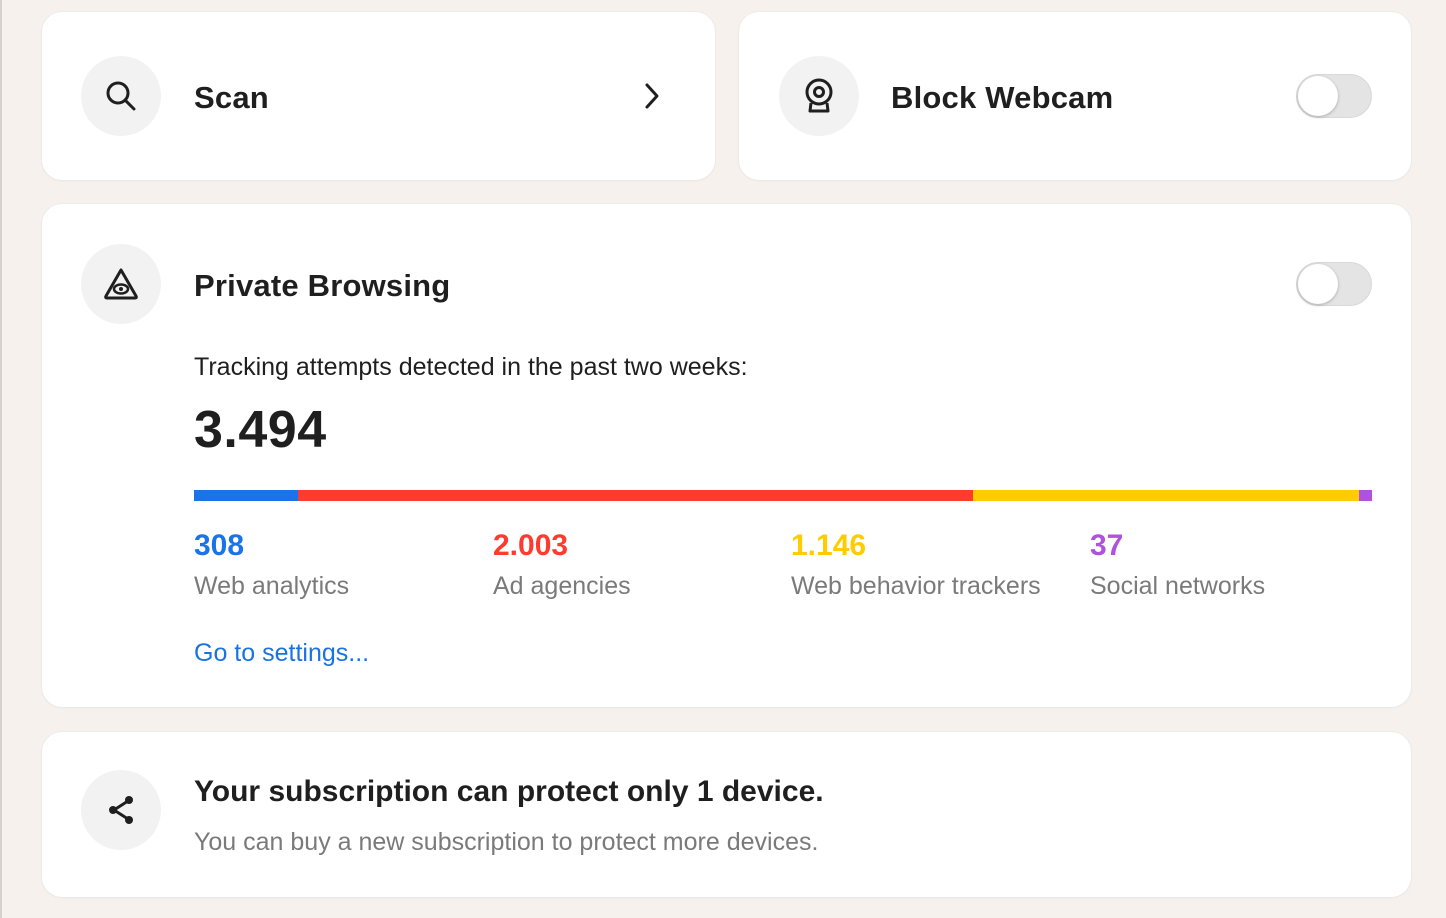 The height and width of the screenshot is (918, 1446). I want to click on webcam-title: Block Webcam, so click(1002, 97).